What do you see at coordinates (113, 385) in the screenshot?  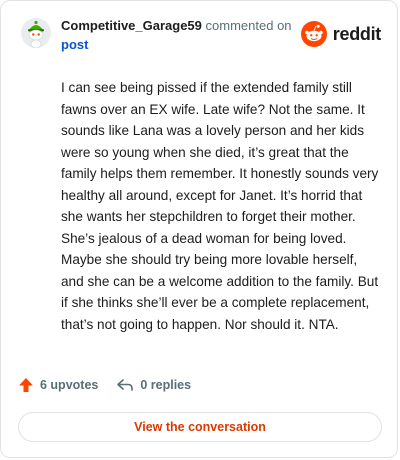 I see `comment-actions: 6 upvotes 0 replies` at bounding box center [113, 385].